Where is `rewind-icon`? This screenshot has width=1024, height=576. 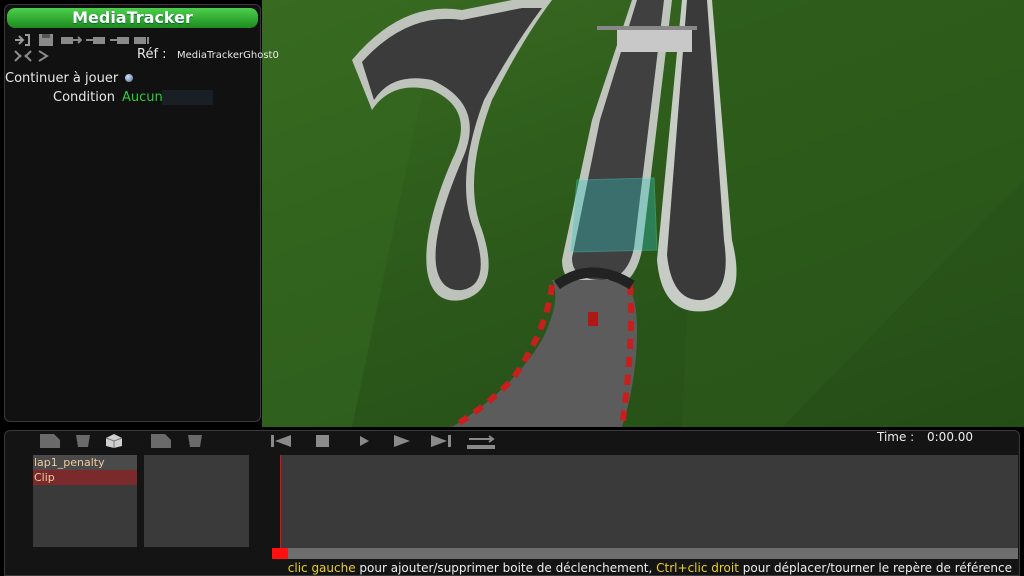
rewind-icon is located at coordinates (280, 440).